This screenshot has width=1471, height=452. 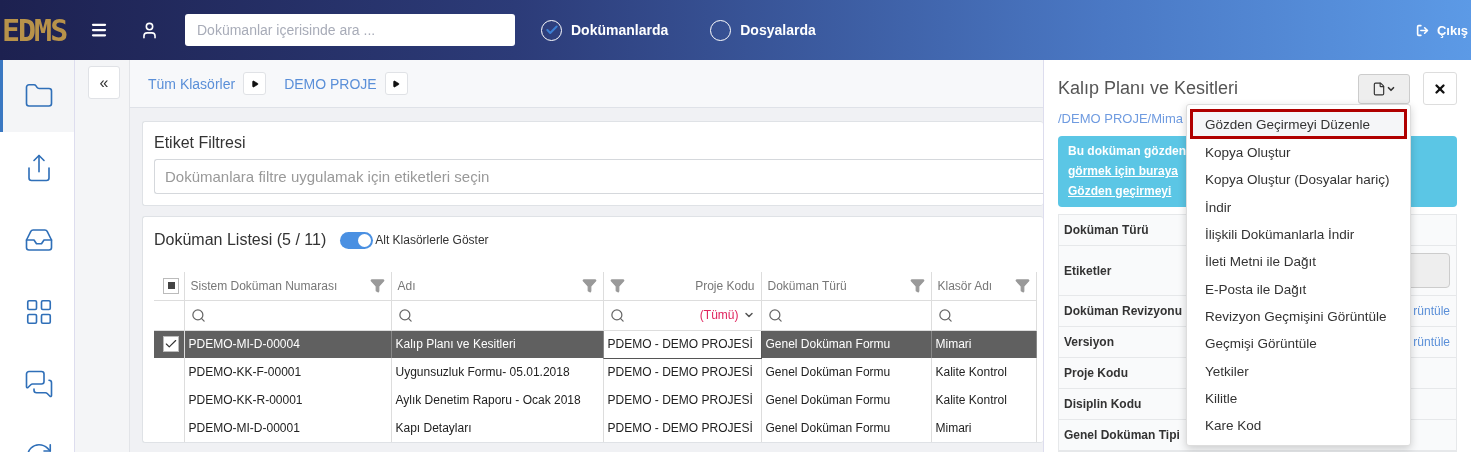 What do you see at coordinates (692, 285) in the screenshot?
I see `column-header: Proje Kodu` at bounding box center [692, 285].